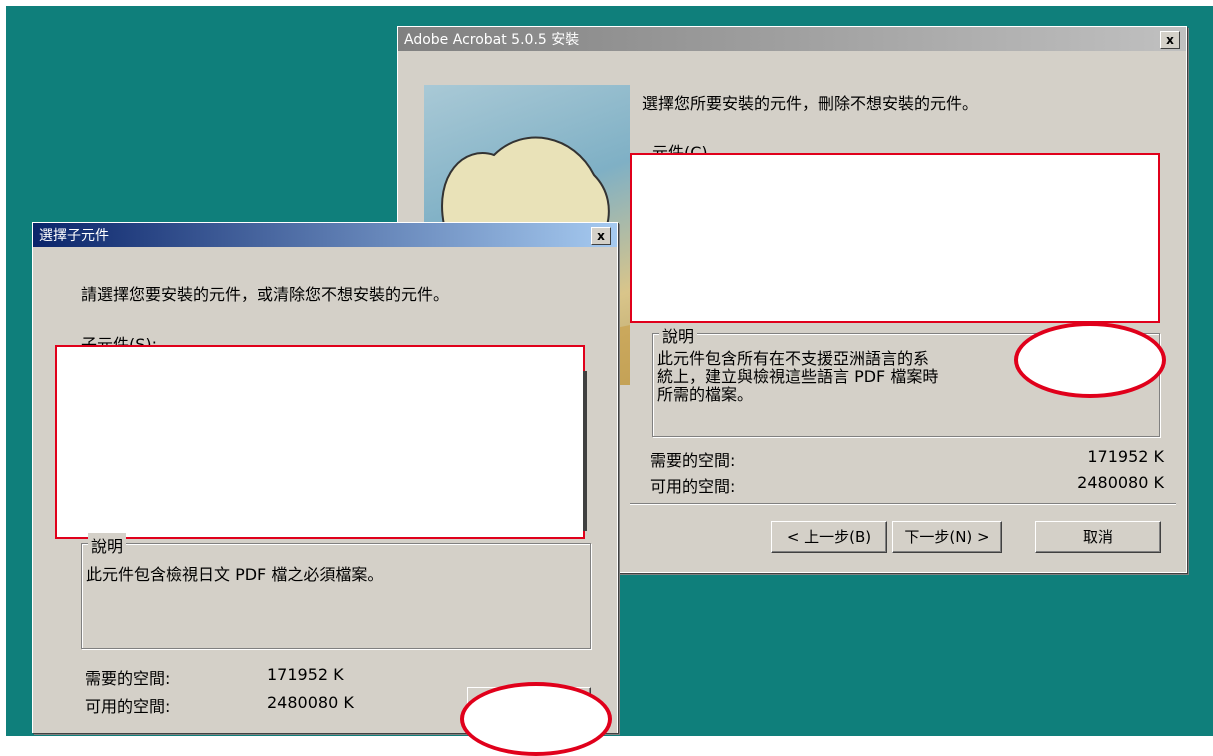  Describe the element at coordinates (320, 442) in the screenshot. I see `subcomponents-list-redacted` at that location.